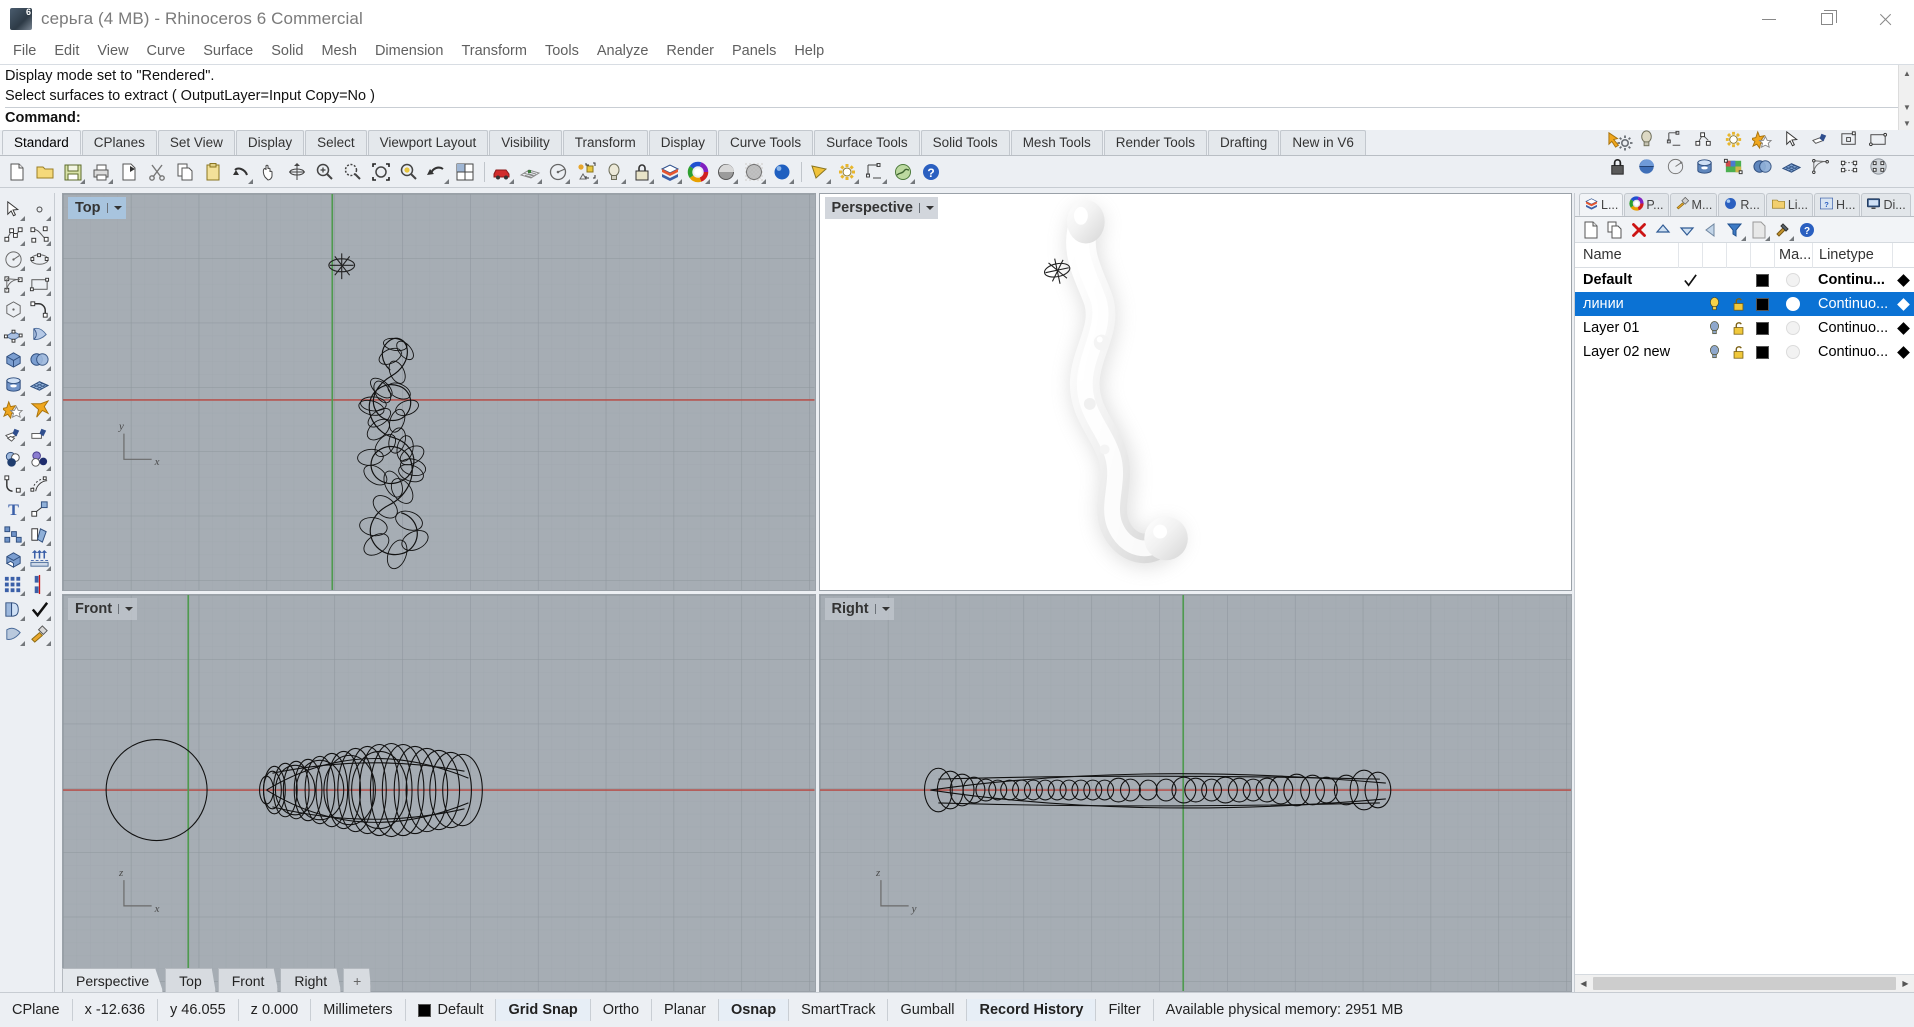 The height and width of the screenshot is (1027, 1914). I want to click on explode-icon, so click(39, 409).